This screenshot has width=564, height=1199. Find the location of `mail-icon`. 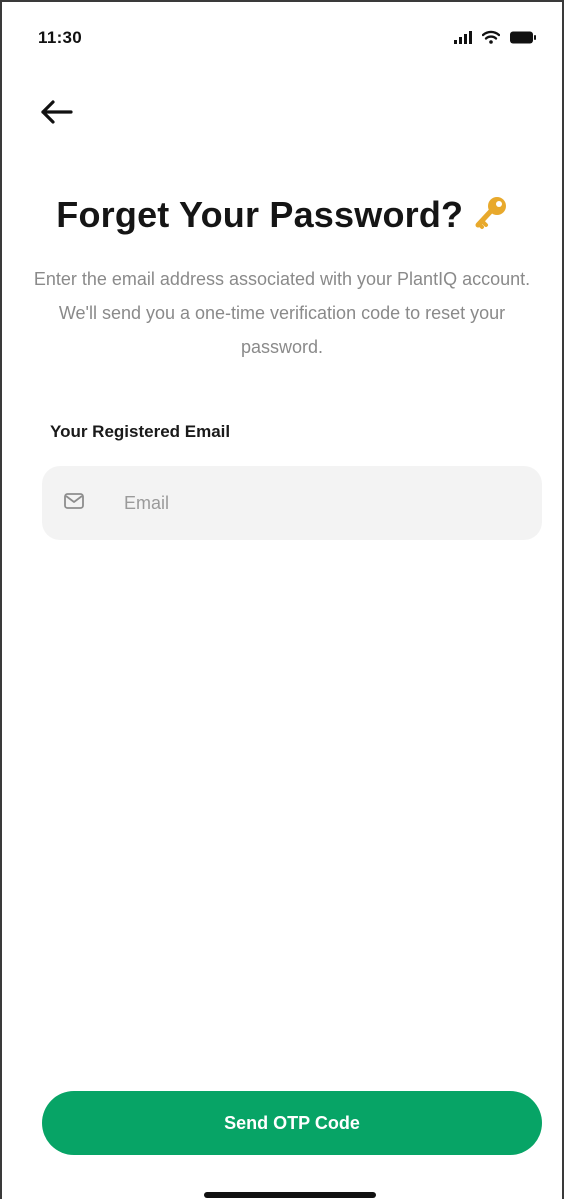

mail-icon is located at coordinates (74, 503).